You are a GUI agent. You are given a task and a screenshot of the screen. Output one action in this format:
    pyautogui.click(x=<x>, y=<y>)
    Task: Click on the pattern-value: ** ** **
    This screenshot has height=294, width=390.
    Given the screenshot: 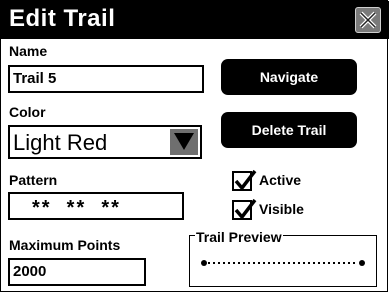 What is the action you would take?
    pyautogui.click(x=76, y=208)
    